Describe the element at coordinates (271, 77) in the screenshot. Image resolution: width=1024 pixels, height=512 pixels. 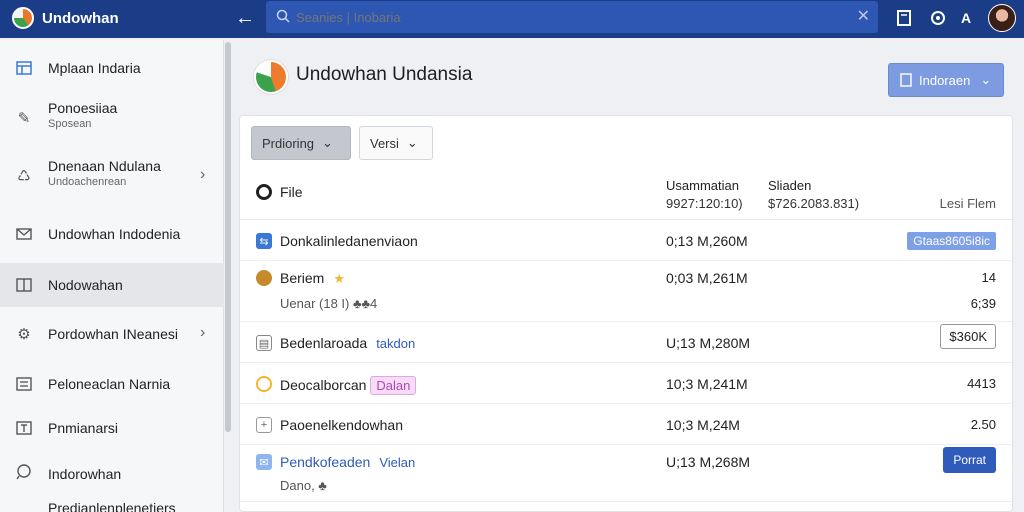
I see `page-logo` at that location.